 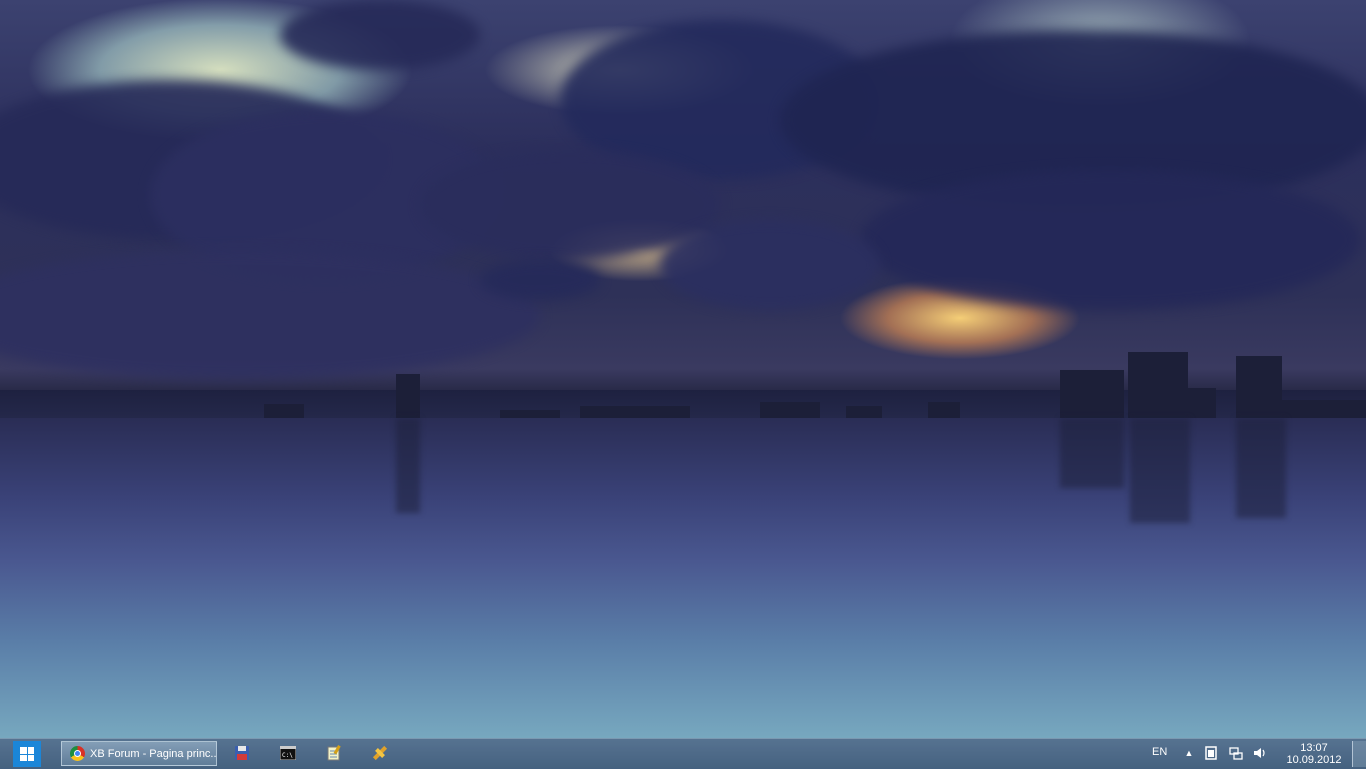 I want to click on volume-icon, so click(x=1260, y=753).